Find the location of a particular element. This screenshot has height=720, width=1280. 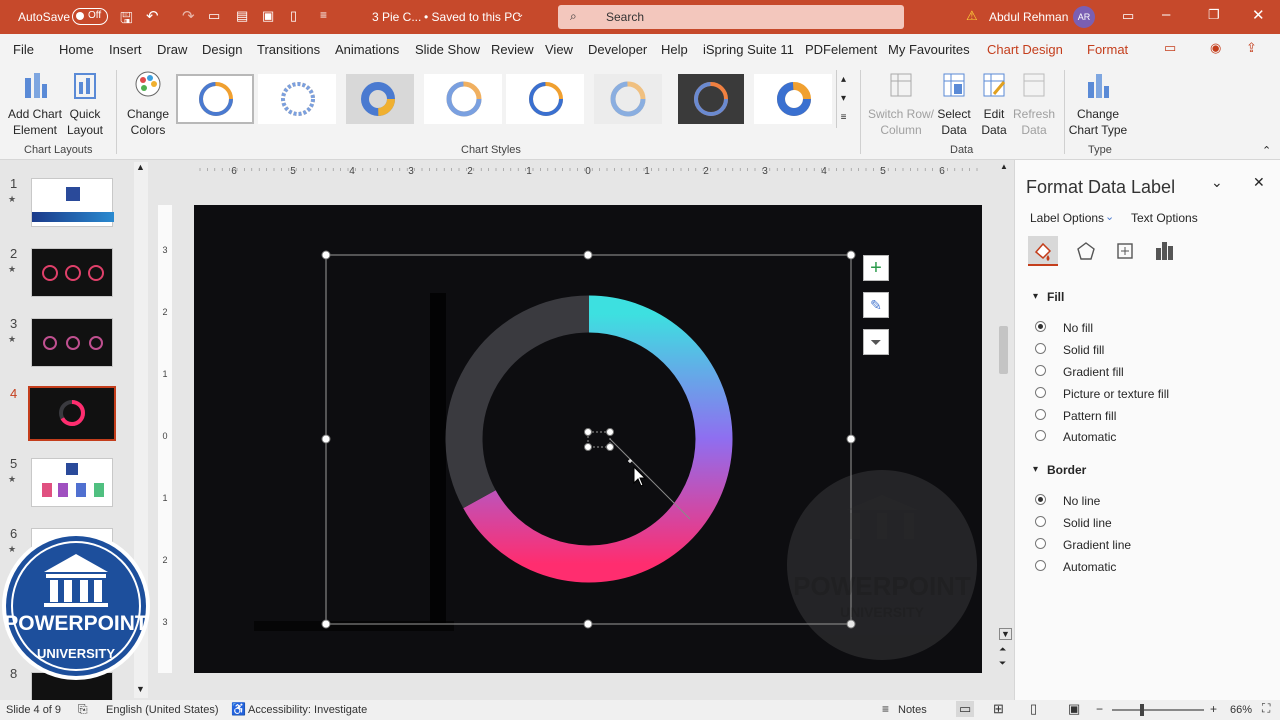

radio-pattern-fill is located at coordinates (1040, 414).